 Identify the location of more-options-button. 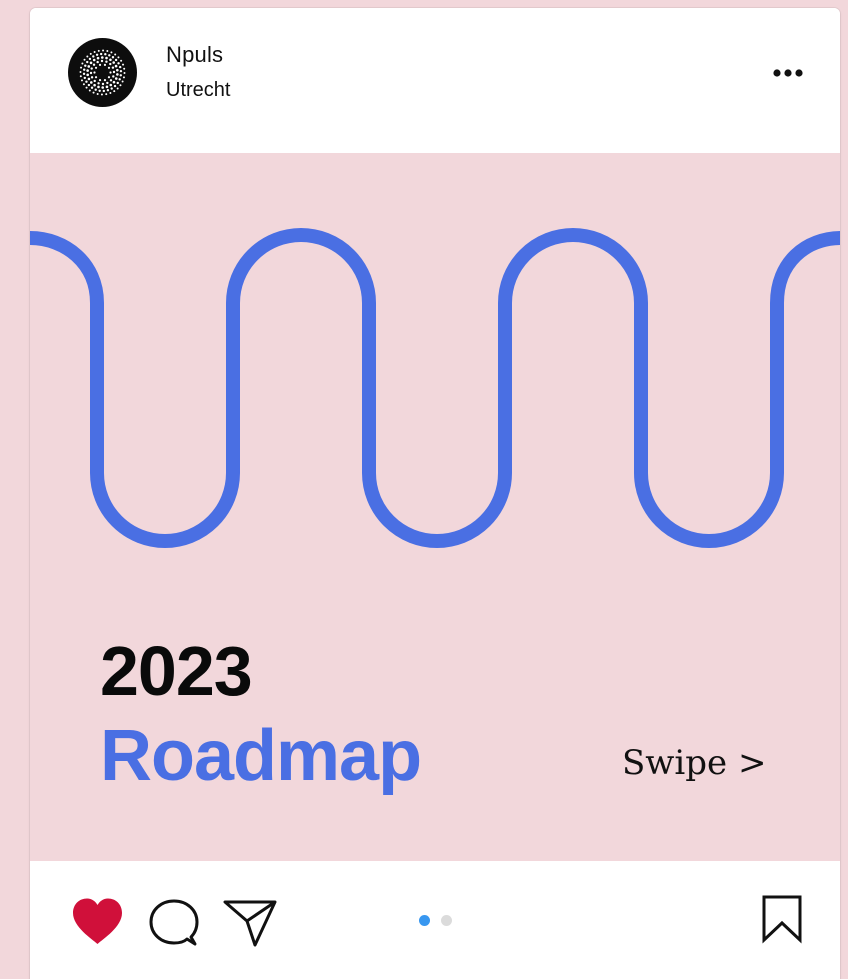
(788, 73).